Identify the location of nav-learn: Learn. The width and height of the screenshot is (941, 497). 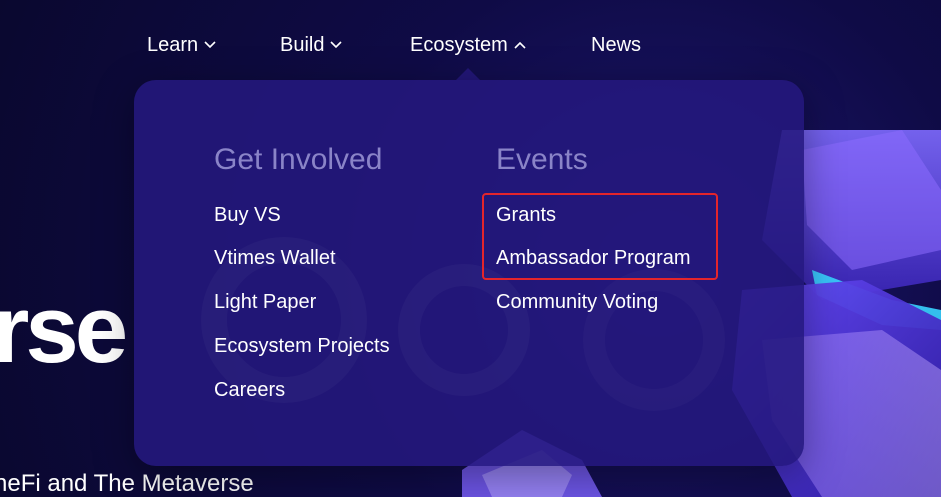
(181, 45).